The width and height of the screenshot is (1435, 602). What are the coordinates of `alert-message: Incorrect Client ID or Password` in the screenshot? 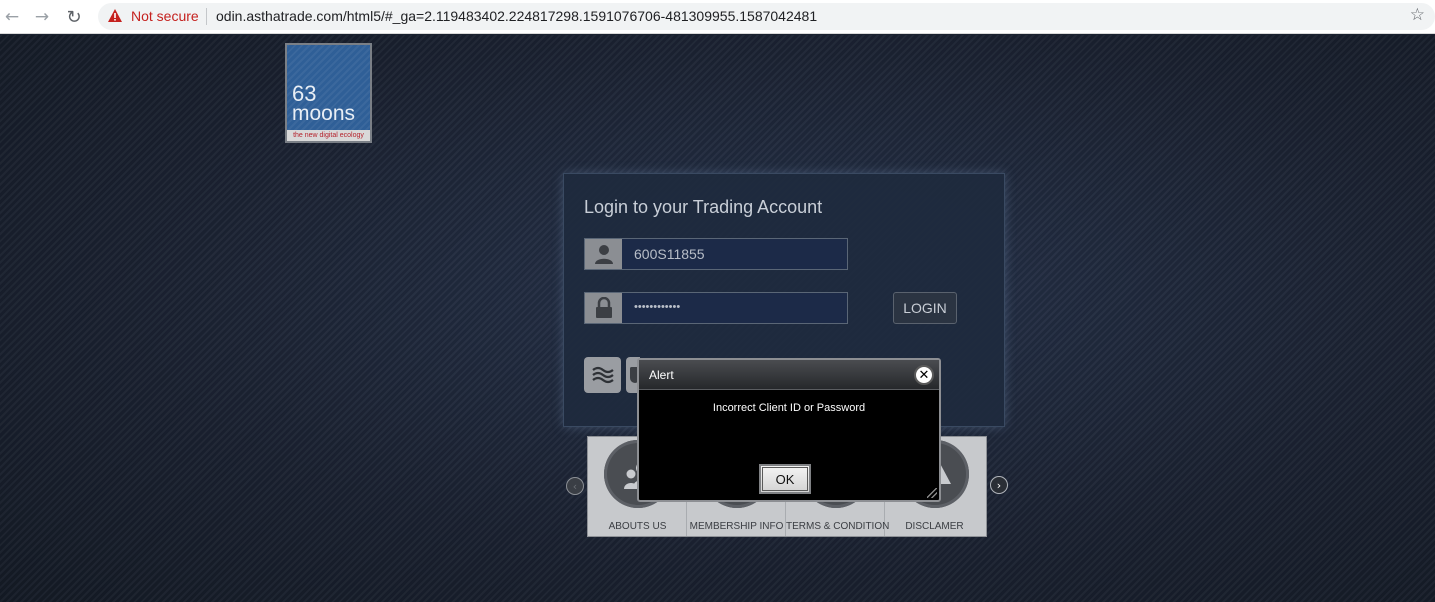 It's located at (789, 408).